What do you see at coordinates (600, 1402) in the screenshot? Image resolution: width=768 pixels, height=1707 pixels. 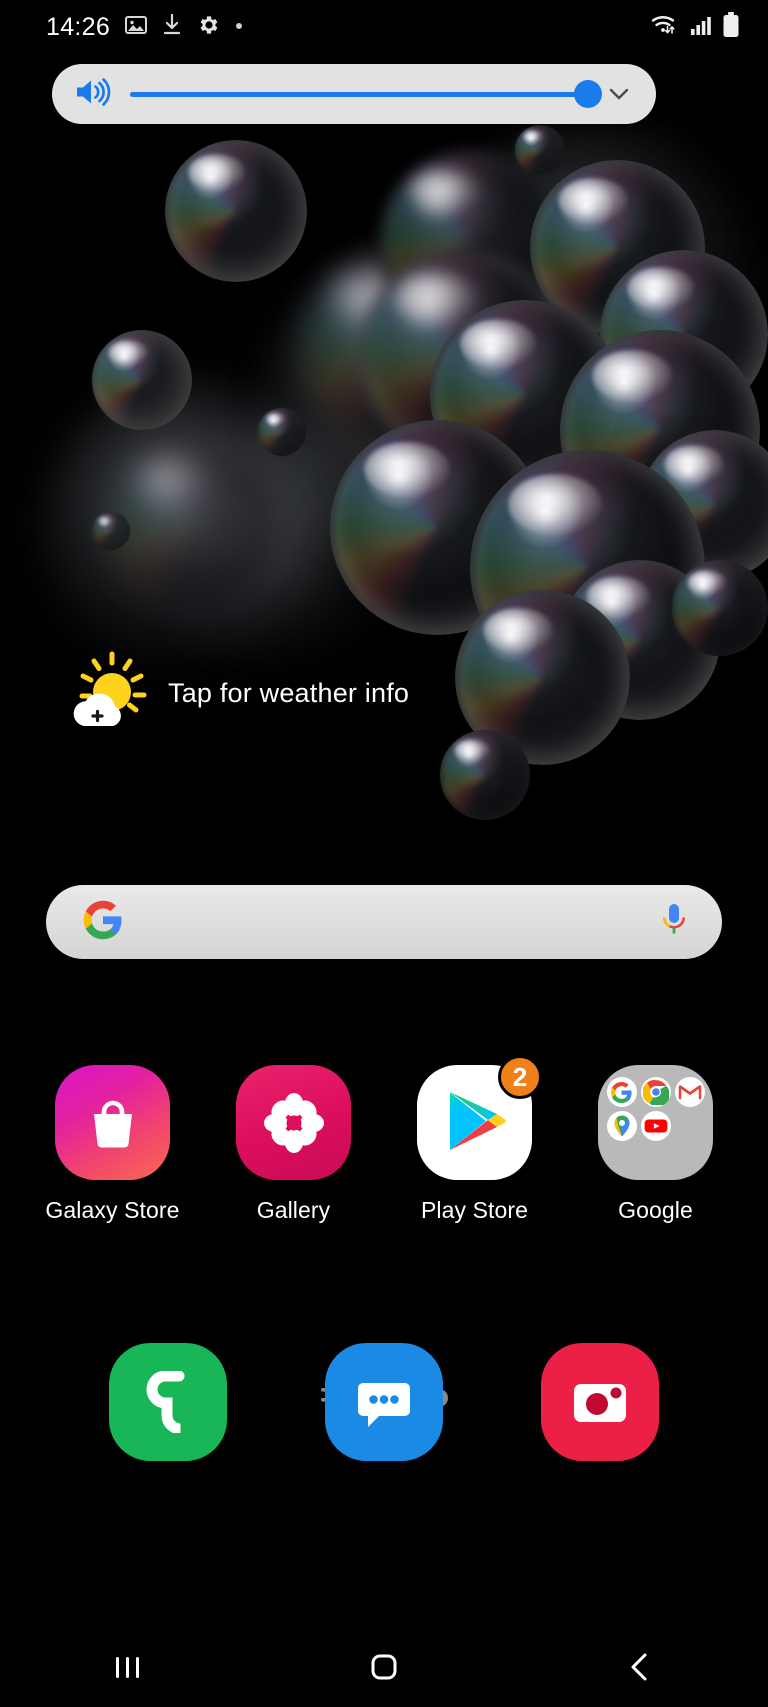 I see `dock-camera-icon` at bounding box center [600, 1402].